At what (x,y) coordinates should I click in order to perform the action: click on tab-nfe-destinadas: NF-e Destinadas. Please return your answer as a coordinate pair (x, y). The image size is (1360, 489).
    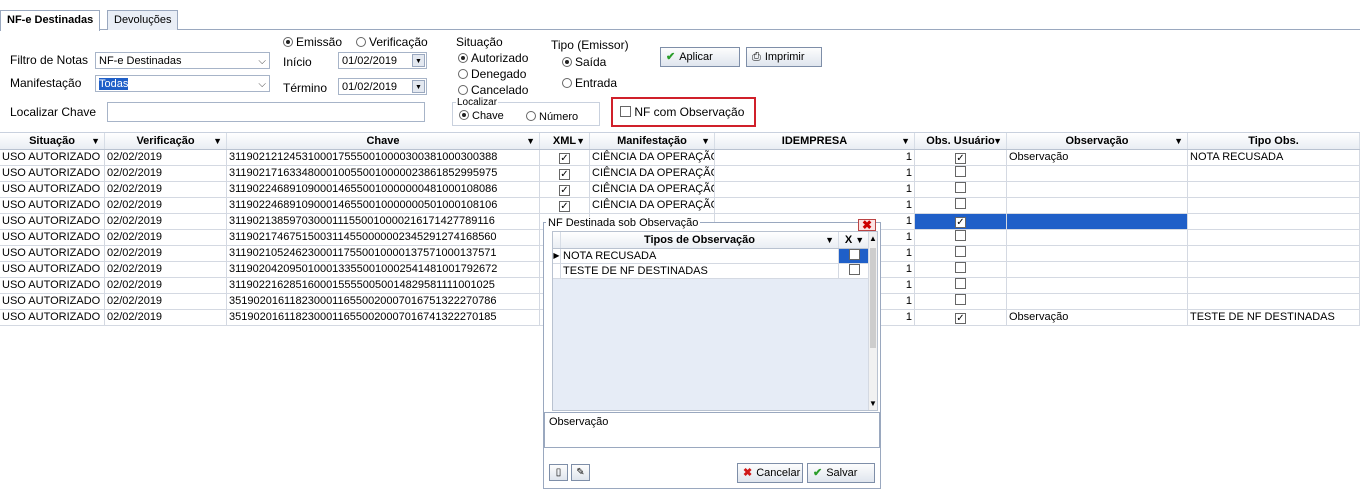
    Looking at the image, I should click on (50, 20).